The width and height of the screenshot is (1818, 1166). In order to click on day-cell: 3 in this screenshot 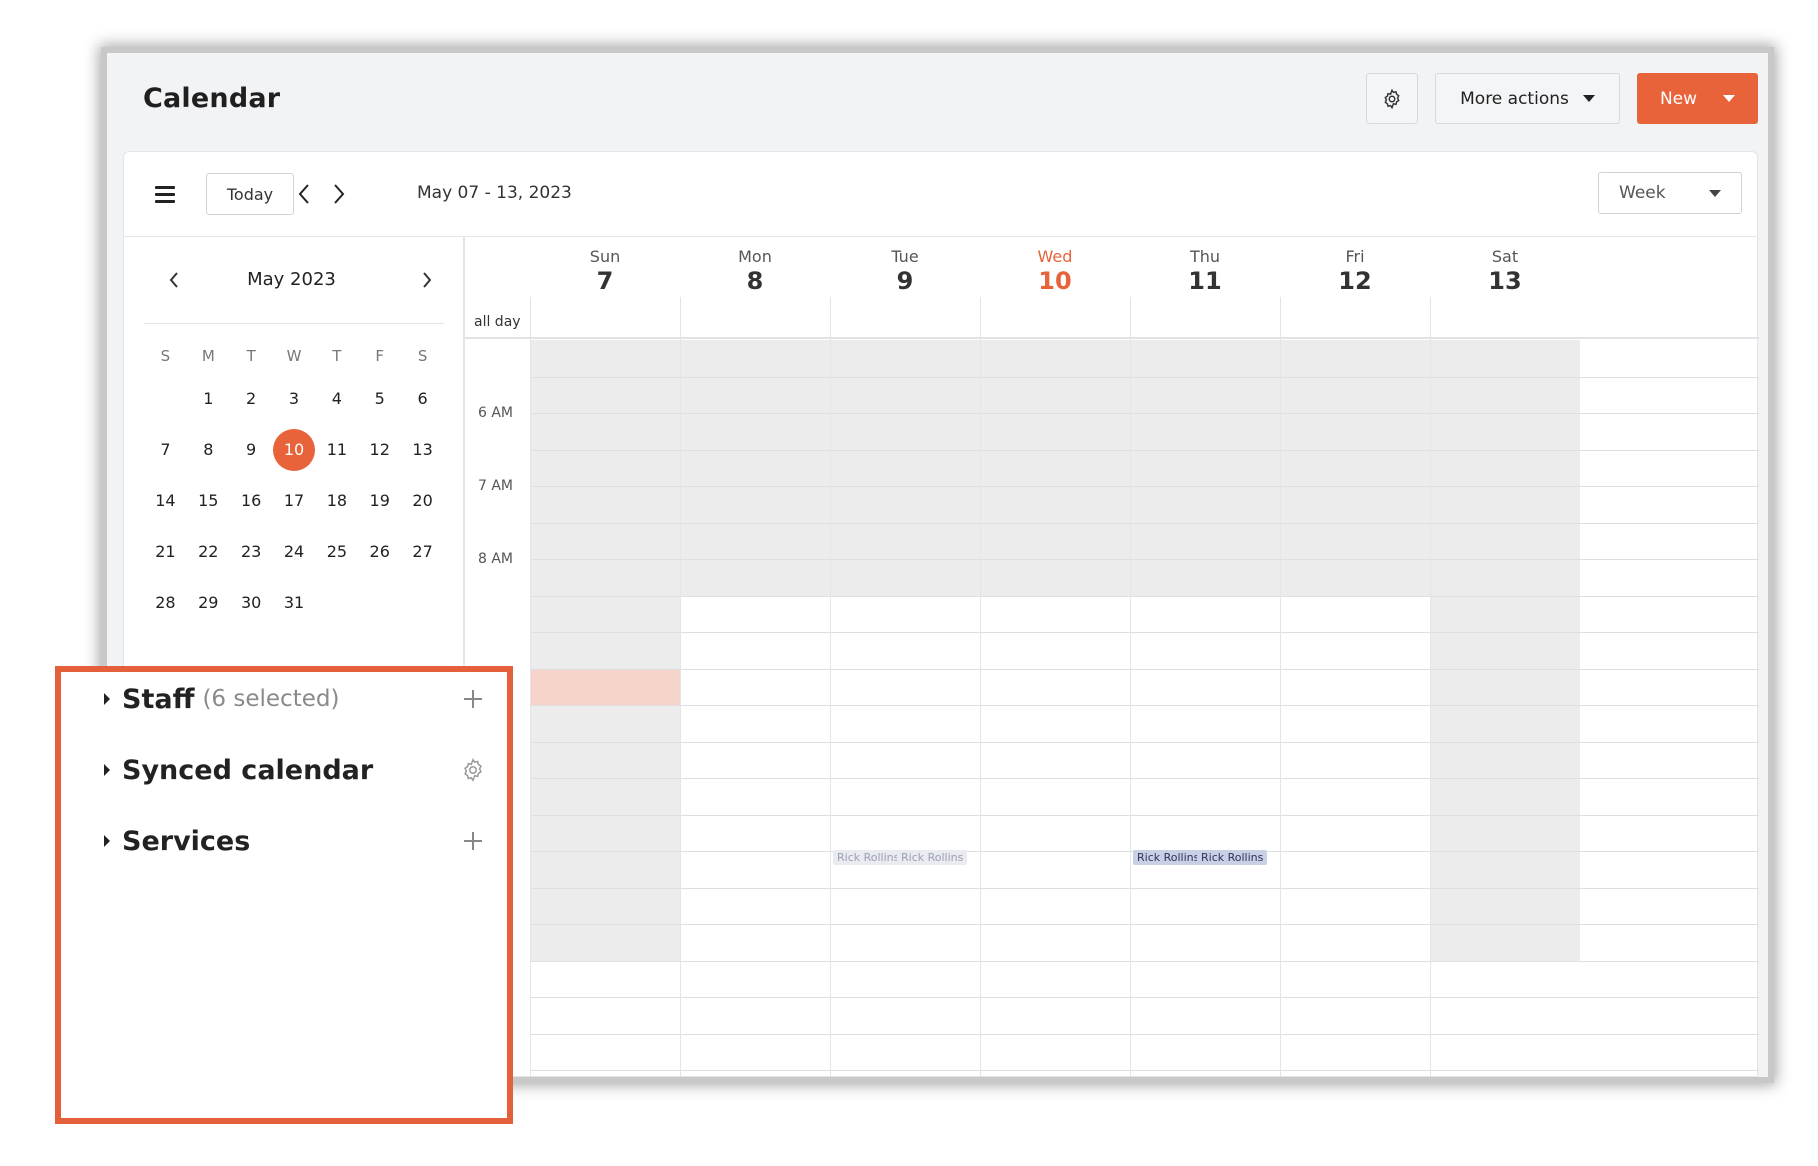, I will do `click(294, 398)`.